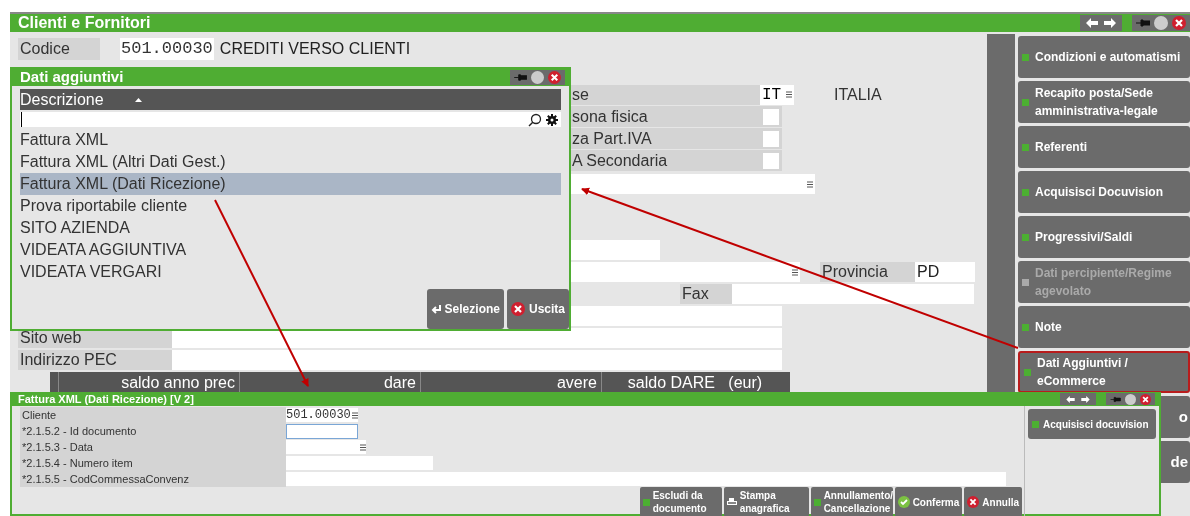  Describe the element at coordinates (72, 77) in the screenshot. I see `dialog-title: Dati aggiuntivi` at that location.